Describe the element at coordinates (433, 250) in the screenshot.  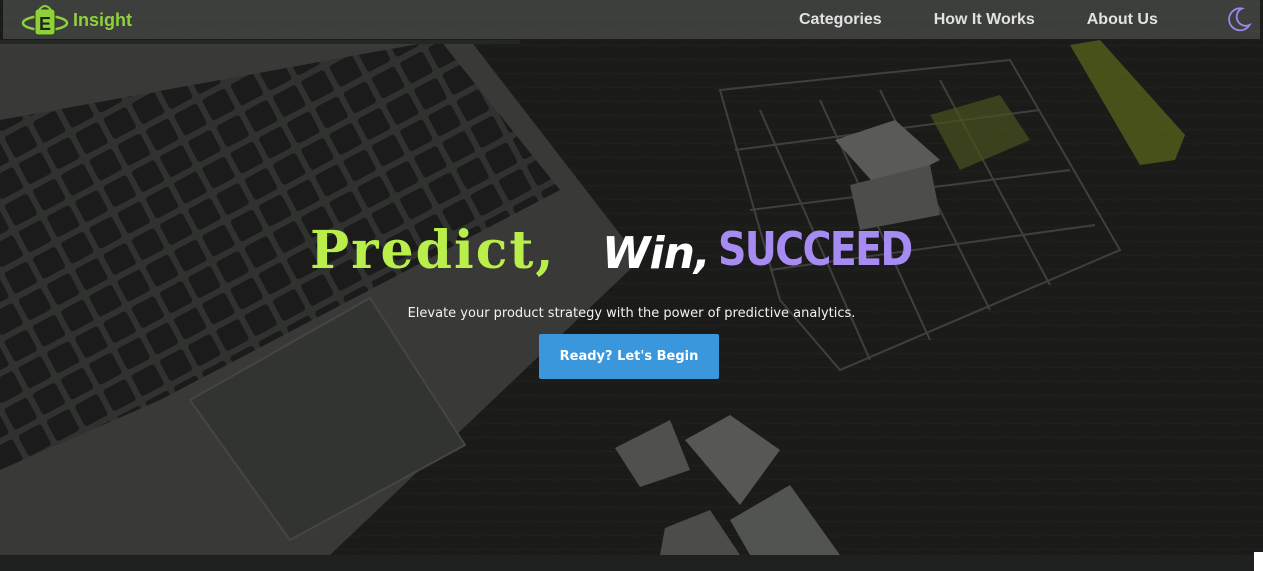
I see `headline-predict: Predict,` at that location.